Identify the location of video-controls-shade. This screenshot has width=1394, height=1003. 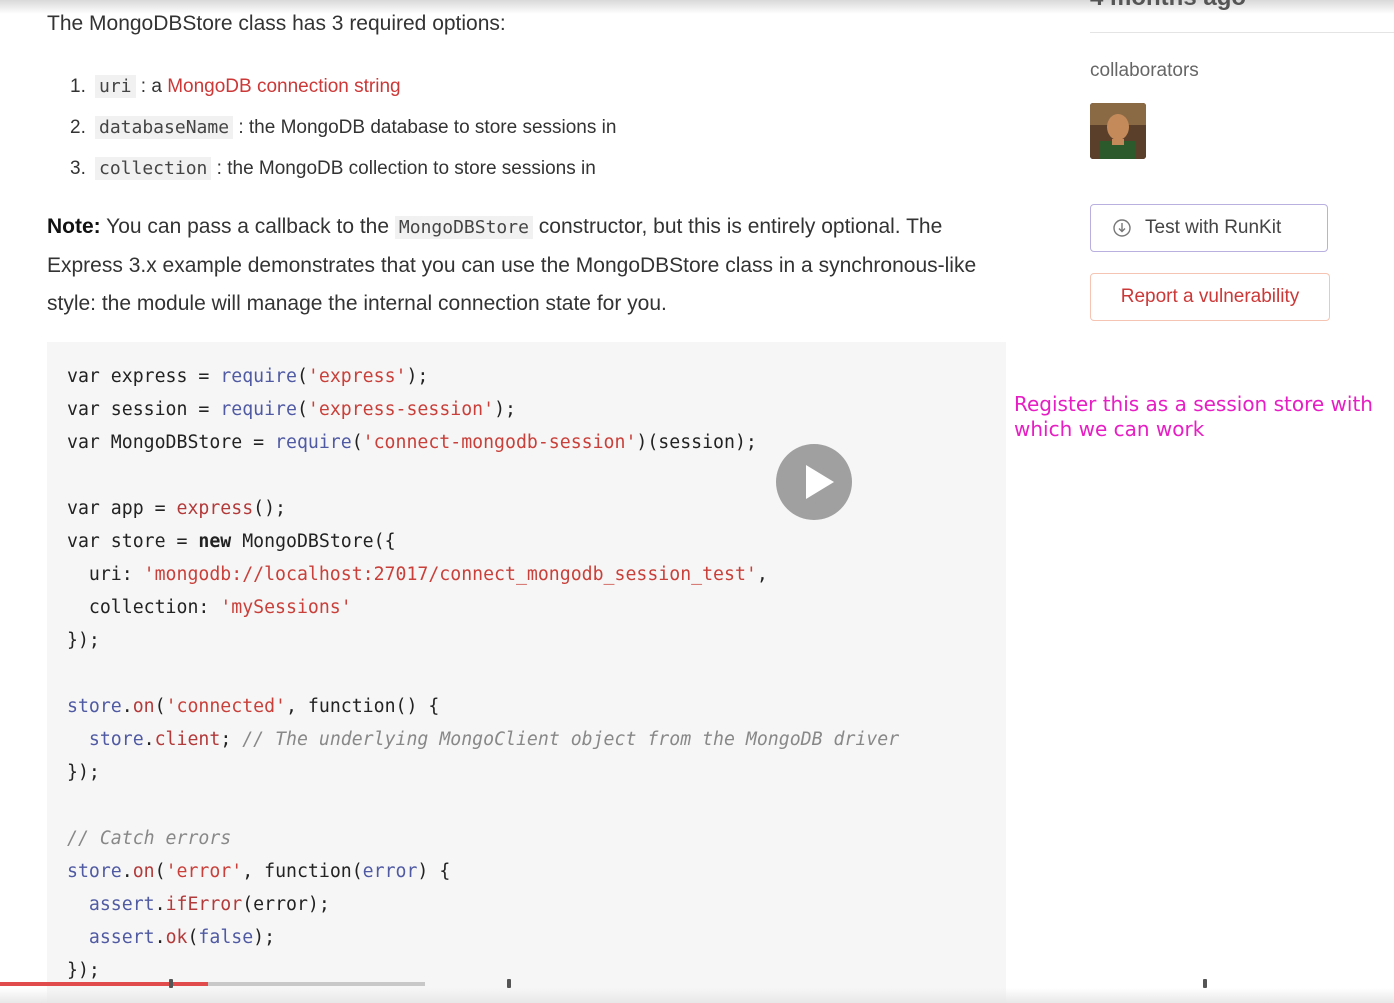
(697, 995).